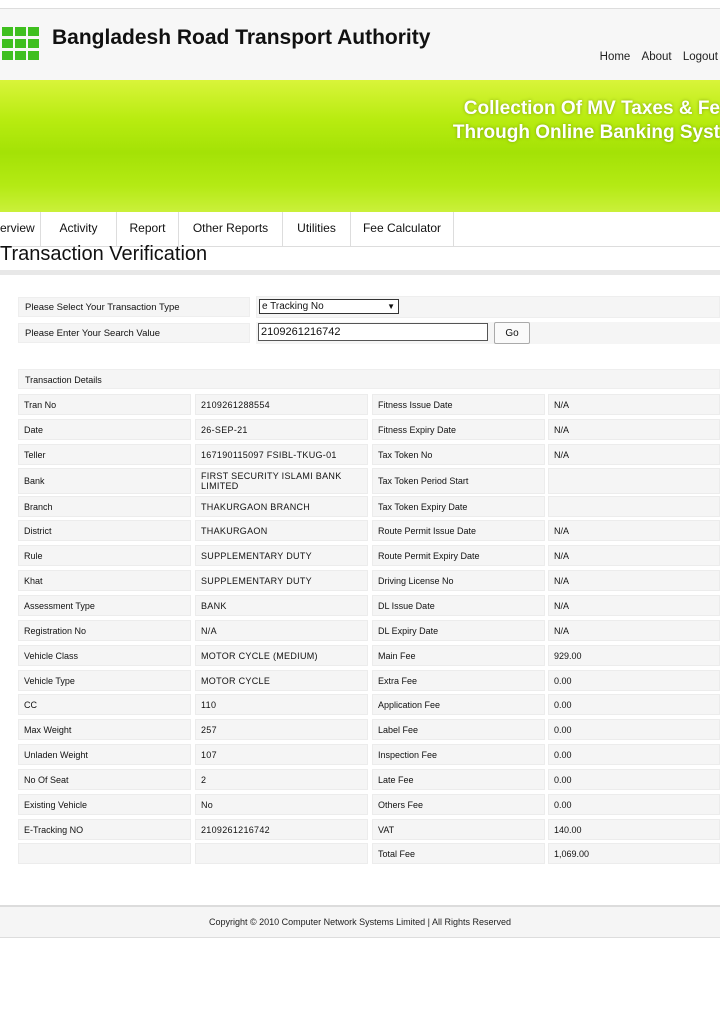 This screenshot has height=1016, width=720. I want to click on detail-label: Teller, so click(104, 454).